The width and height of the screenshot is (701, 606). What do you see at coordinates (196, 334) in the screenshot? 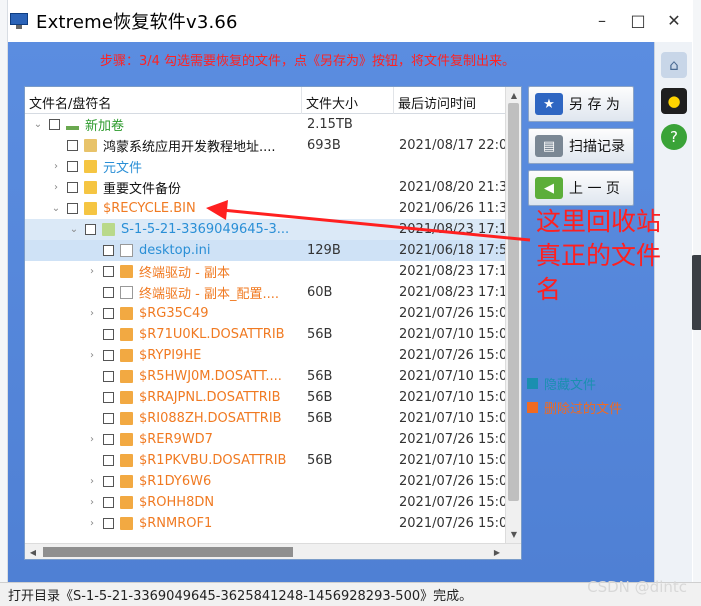
I see `row-name-cell: $R71U0KL.DOSATTRIB` at bounding box center [196, 334].